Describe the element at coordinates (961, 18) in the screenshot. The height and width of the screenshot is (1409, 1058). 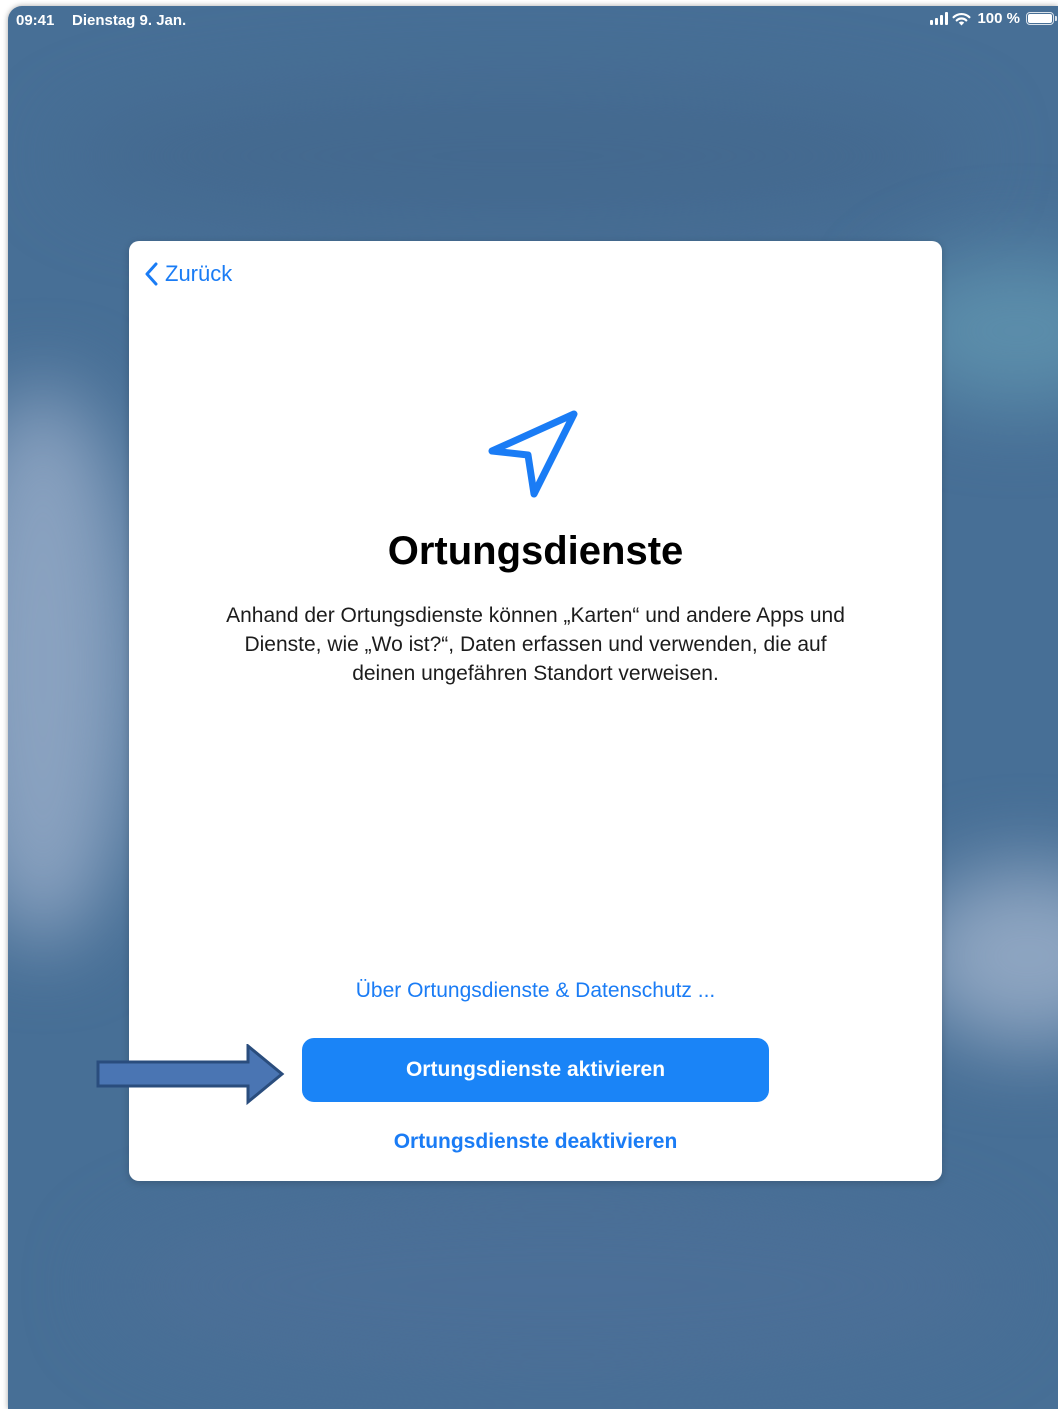
I see `wifi-icon` at that location.